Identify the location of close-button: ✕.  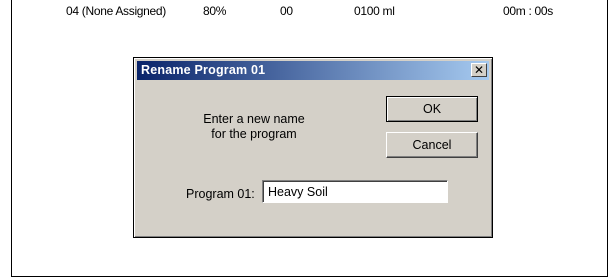
(479, 70).